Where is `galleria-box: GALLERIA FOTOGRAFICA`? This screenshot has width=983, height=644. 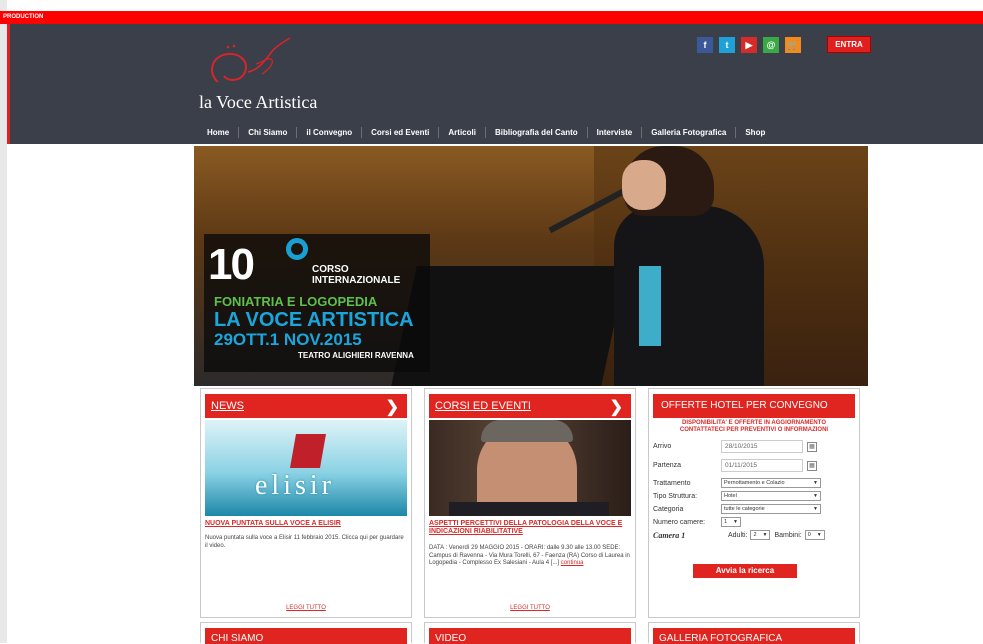
galleria-box: GALLERIA FOTOGRAFICA is located at coordinates (754, 633).